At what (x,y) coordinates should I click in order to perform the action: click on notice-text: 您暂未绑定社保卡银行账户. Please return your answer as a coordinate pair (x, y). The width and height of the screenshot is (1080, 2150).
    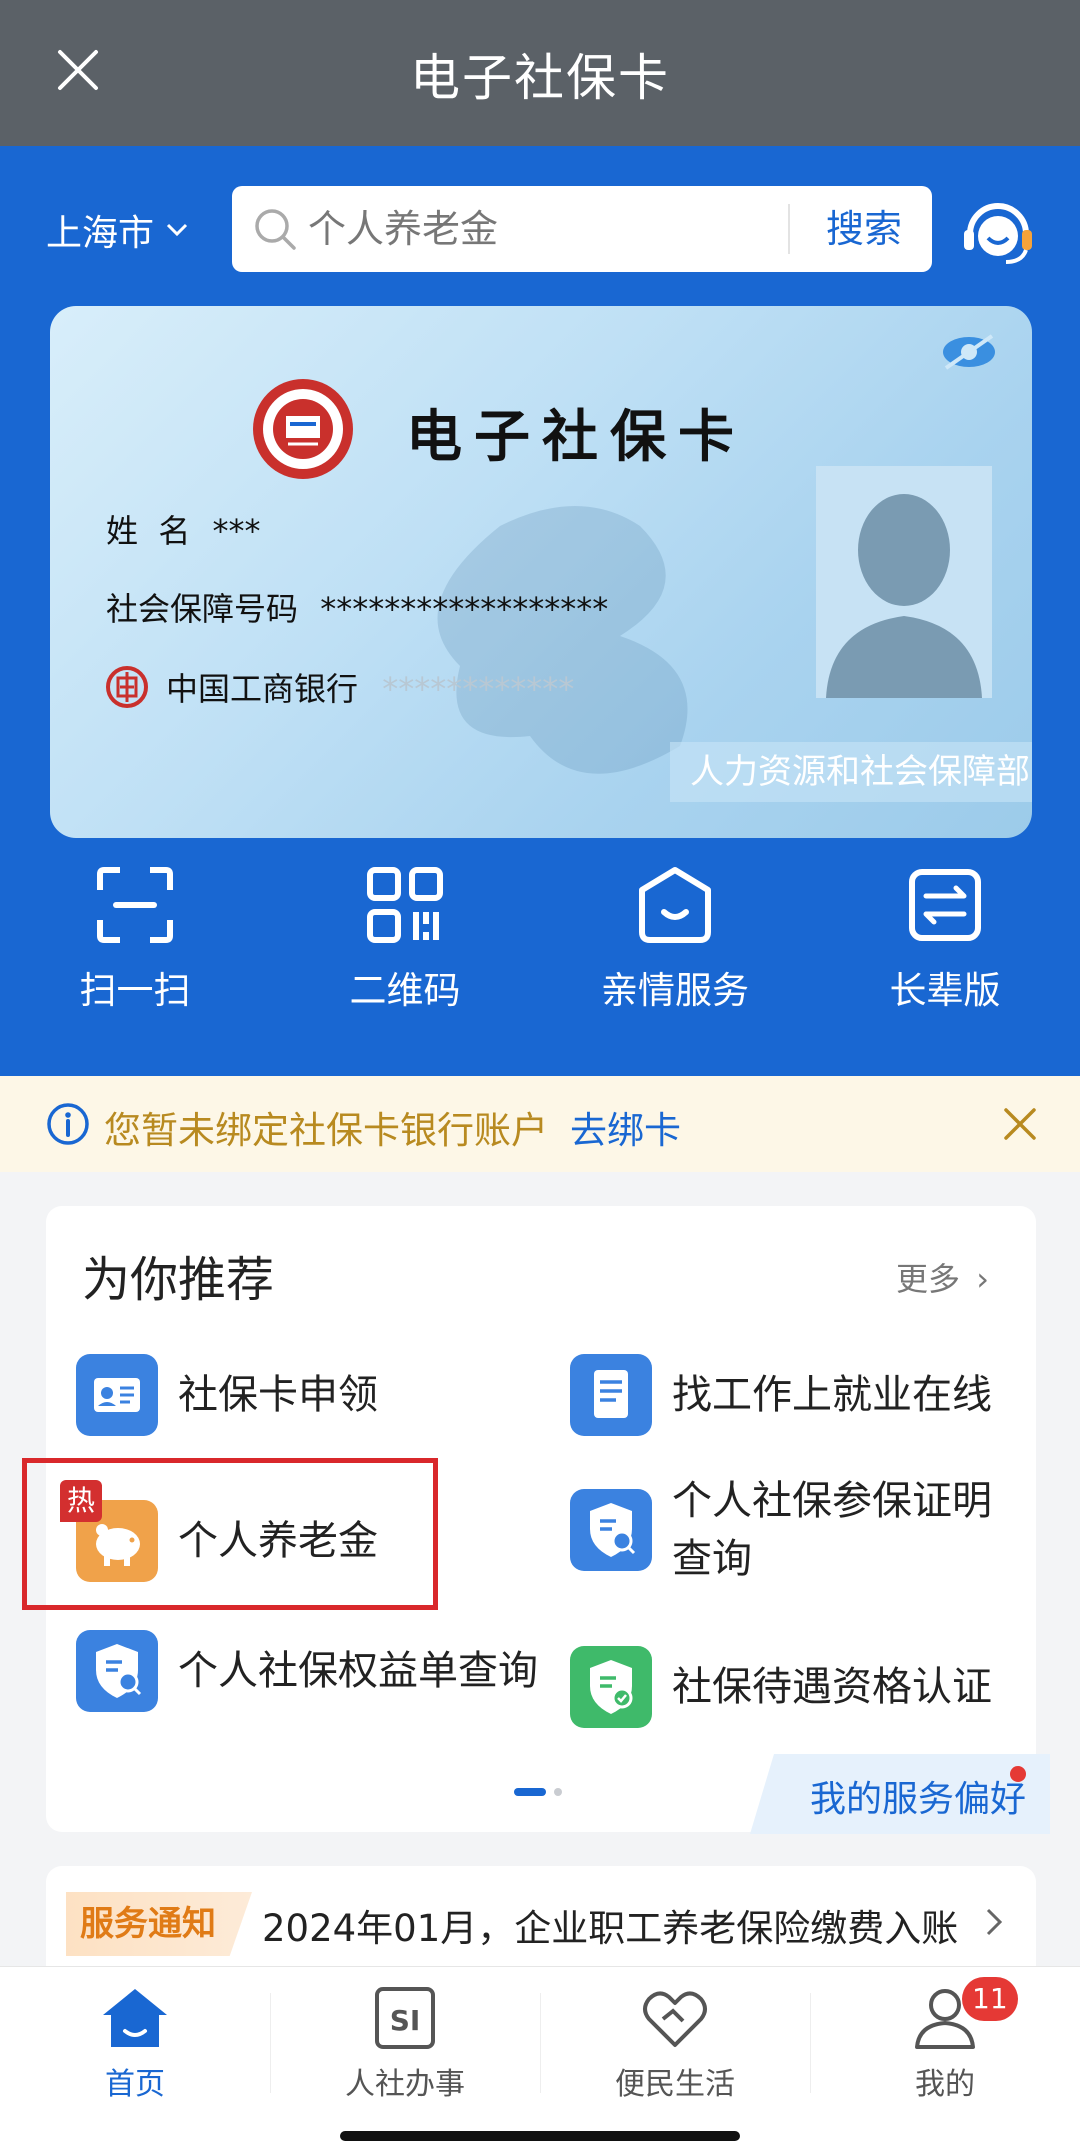
    Looking at the image, I should click on (326, 1130).